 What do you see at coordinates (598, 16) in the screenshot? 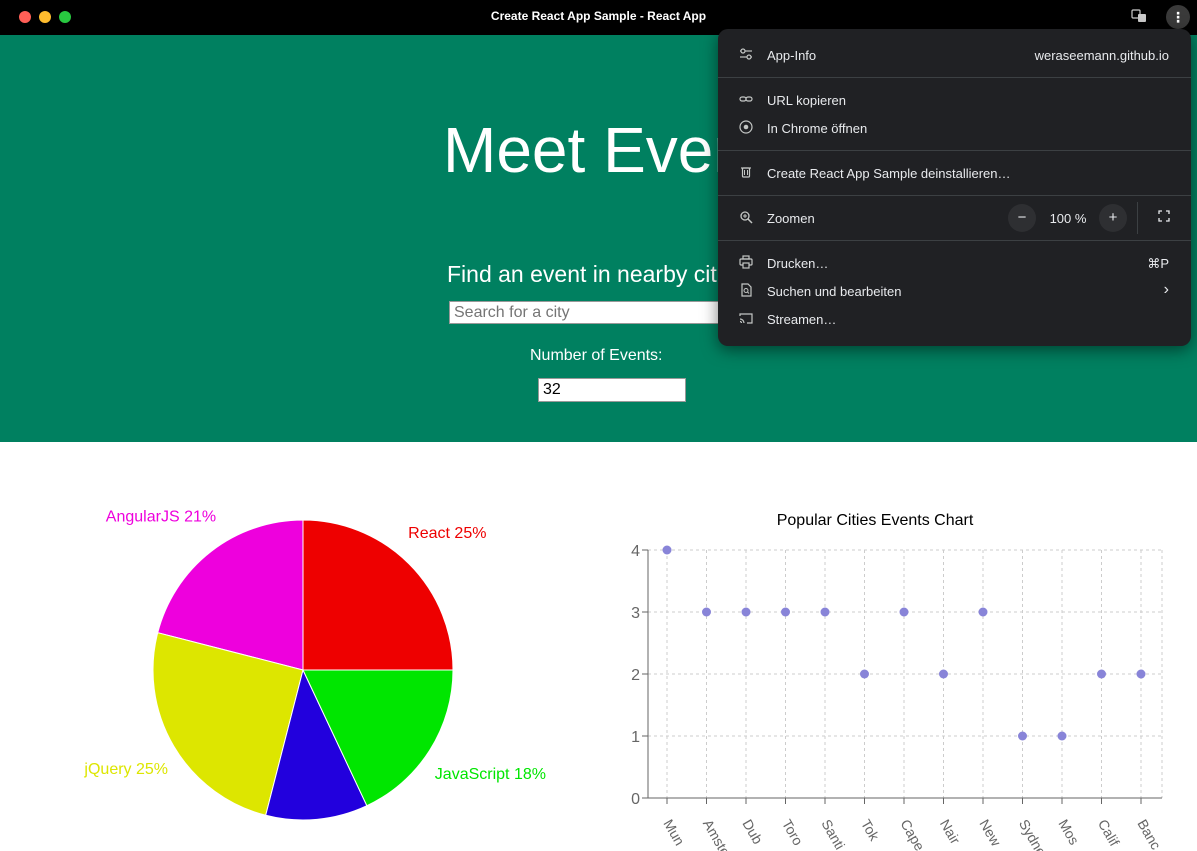
I see `window-title: Create React App Sample - React App` at bounding box center [598, 16].